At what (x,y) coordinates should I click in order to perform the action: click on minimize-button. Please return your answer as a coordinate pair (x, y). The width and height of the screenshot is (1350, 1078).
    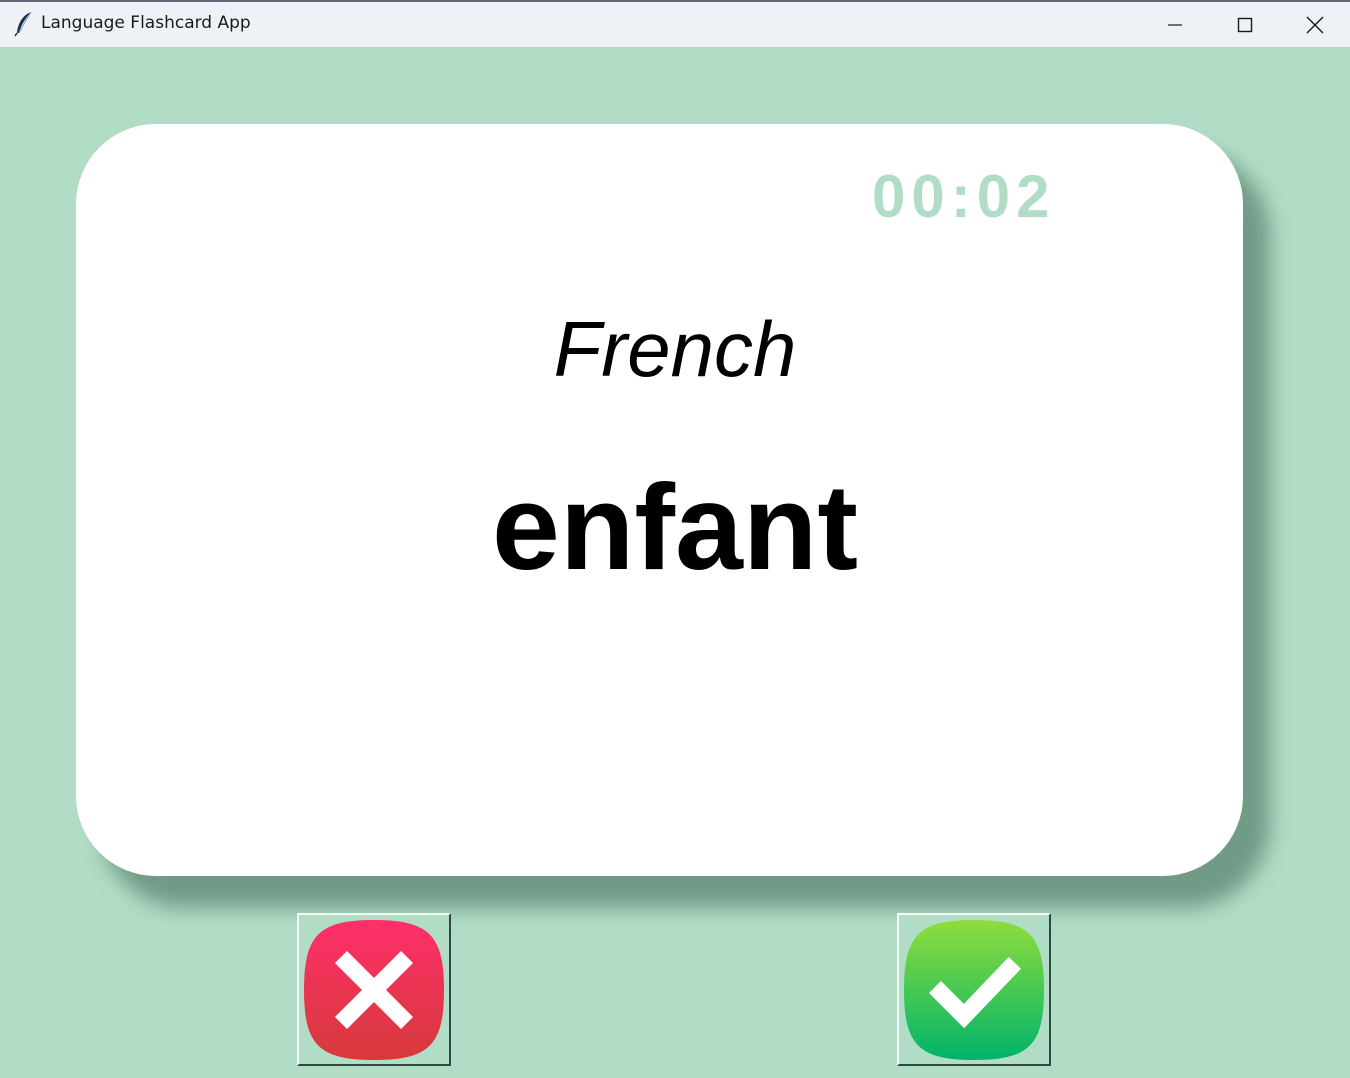
    Looking at the image, I should click on (1175, 24).